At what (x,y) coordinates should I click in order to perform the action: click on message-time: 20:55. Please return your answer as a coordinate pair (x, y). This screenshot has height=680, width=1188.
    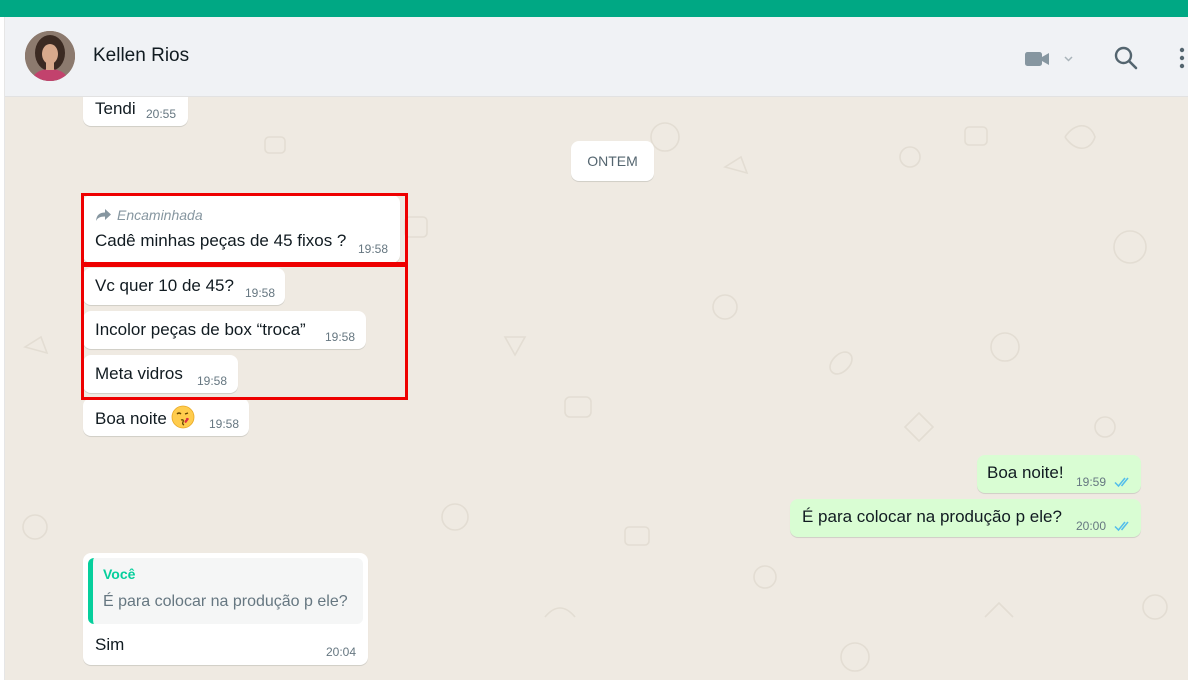
    Looking at the image, I should click on (161, 114).